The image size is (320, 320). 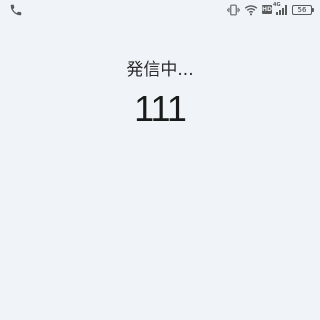 I want to click on battery-level: 56, so click(x=302, y=10).